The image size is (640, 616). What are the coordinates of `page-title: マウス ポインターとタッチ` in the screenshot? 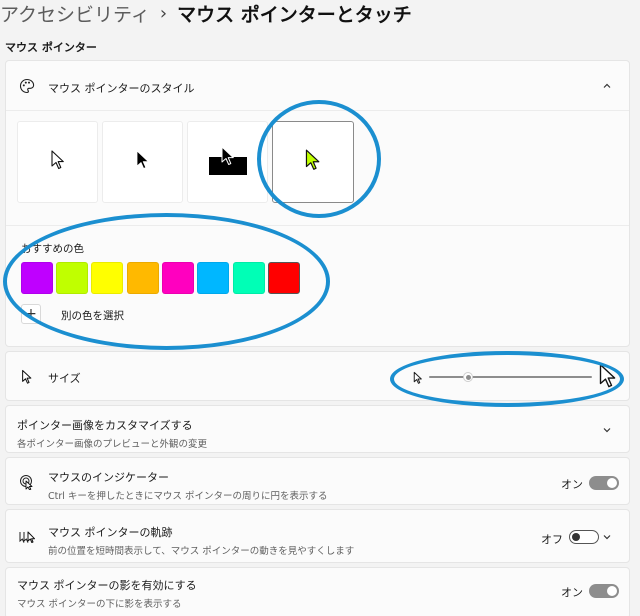 It's located at (294, 14).